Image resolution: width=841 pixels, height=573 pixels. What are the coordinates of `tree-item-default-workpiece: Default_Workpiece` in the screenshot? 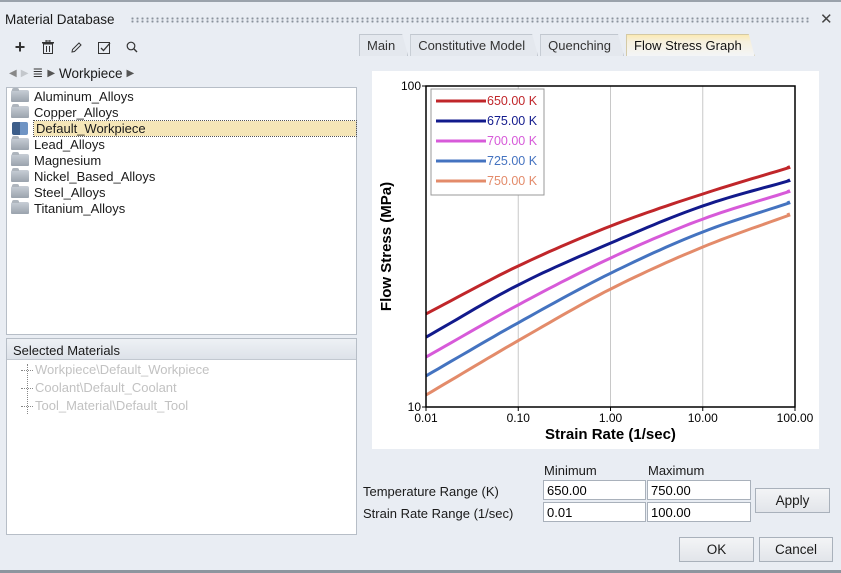 It's located at (182, 128).